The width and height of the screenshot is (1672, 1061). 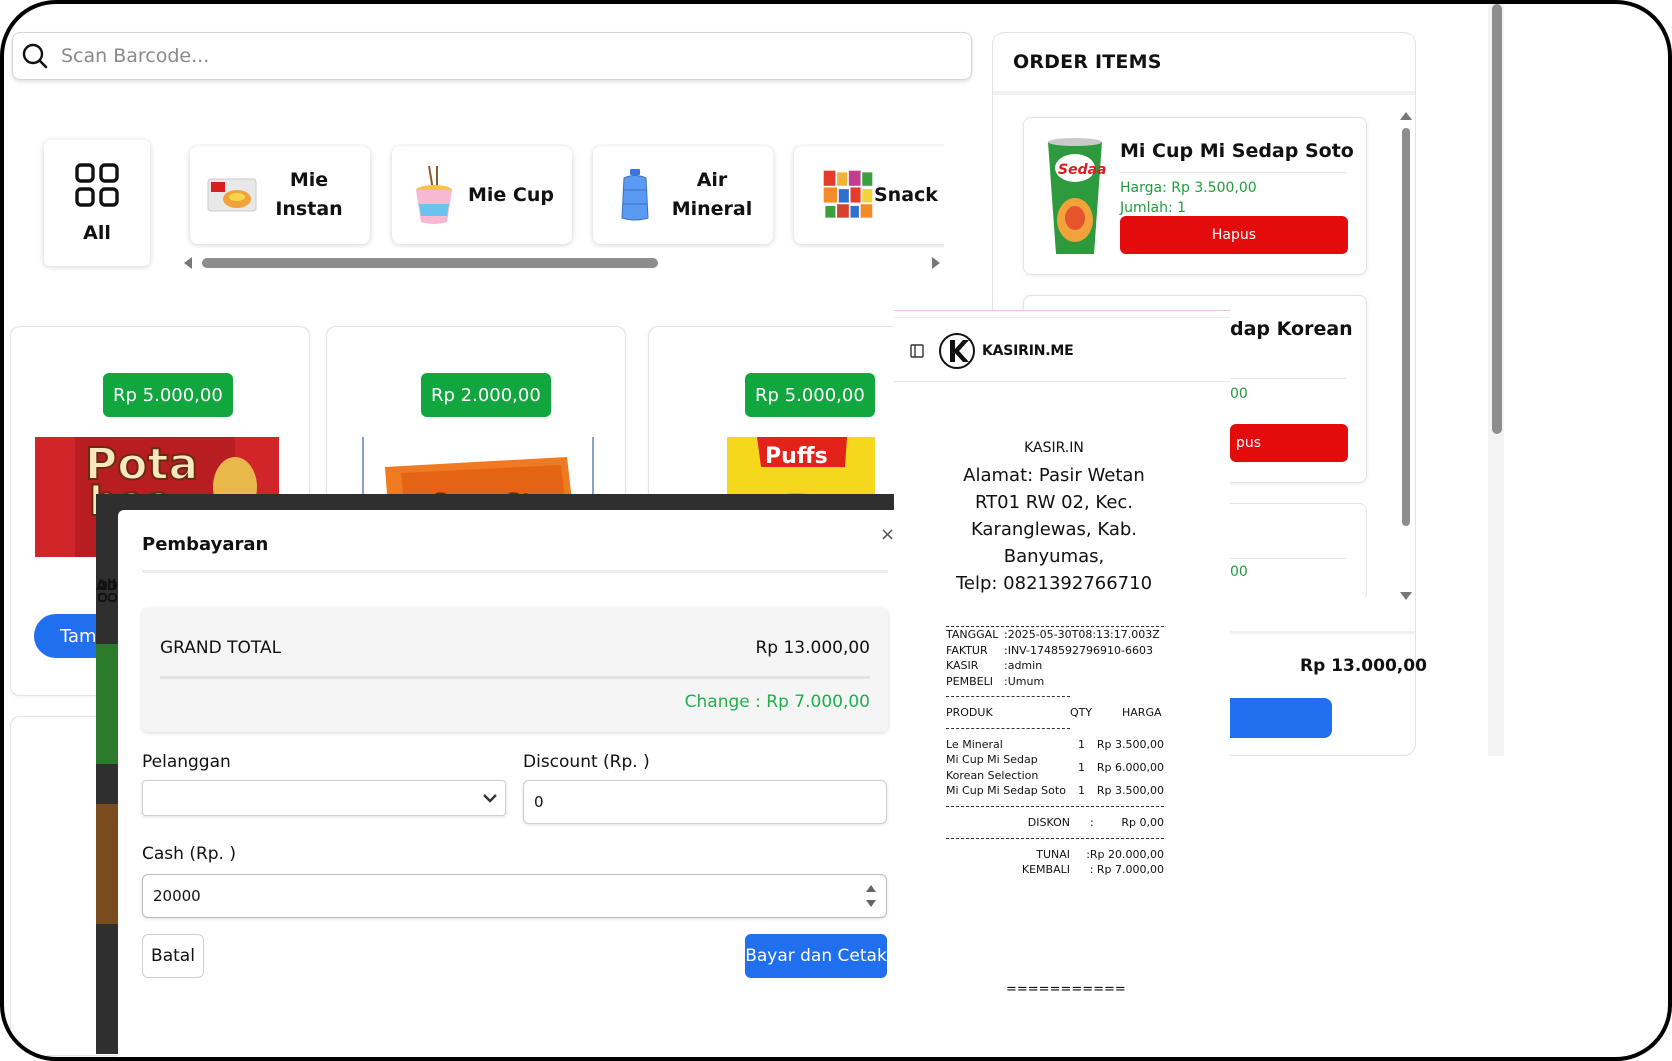 I want to click on product-thumbnail: Sedaap, so click(x=1080, y=198).